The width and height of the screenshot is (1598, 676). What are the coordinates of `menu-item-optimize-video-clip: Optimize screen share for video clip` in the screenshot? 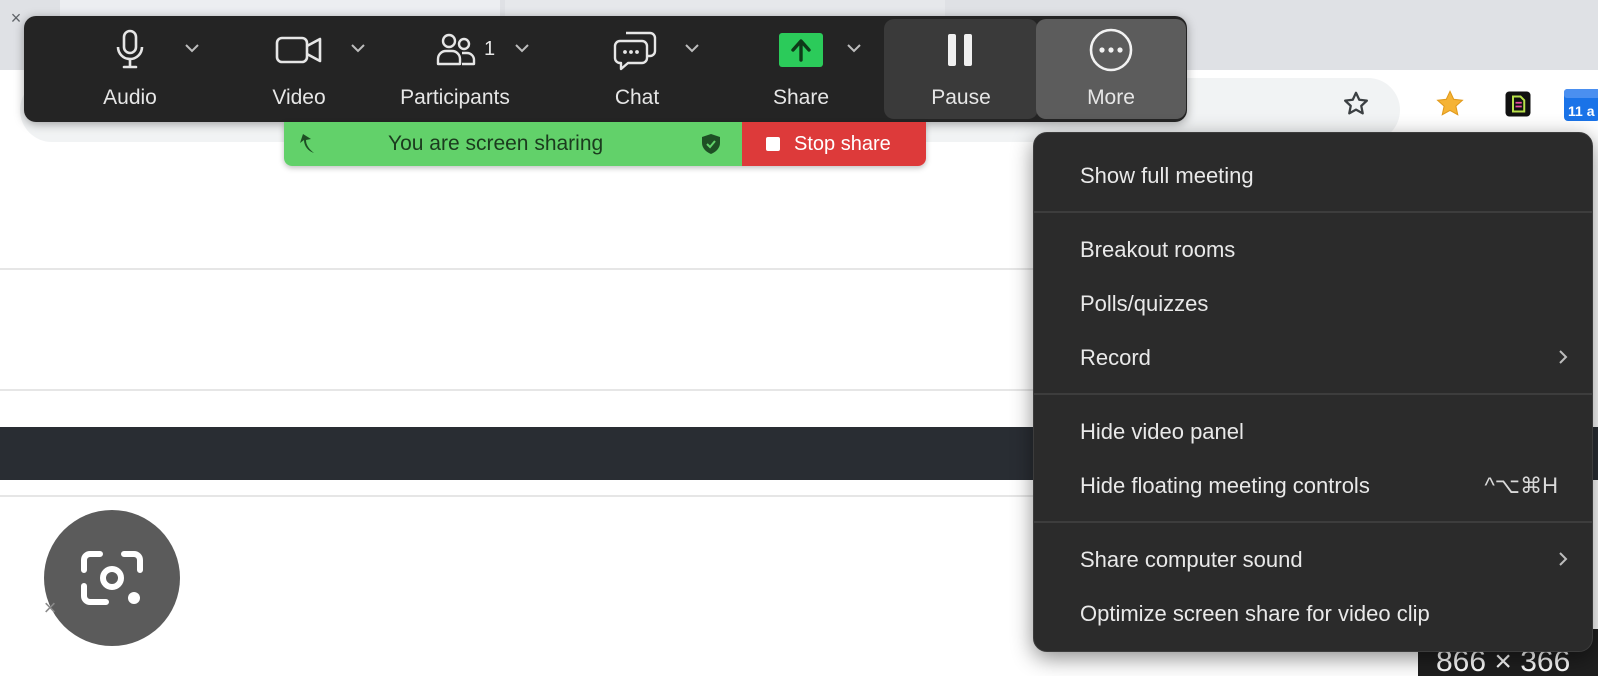 It's located at (1313, 613).